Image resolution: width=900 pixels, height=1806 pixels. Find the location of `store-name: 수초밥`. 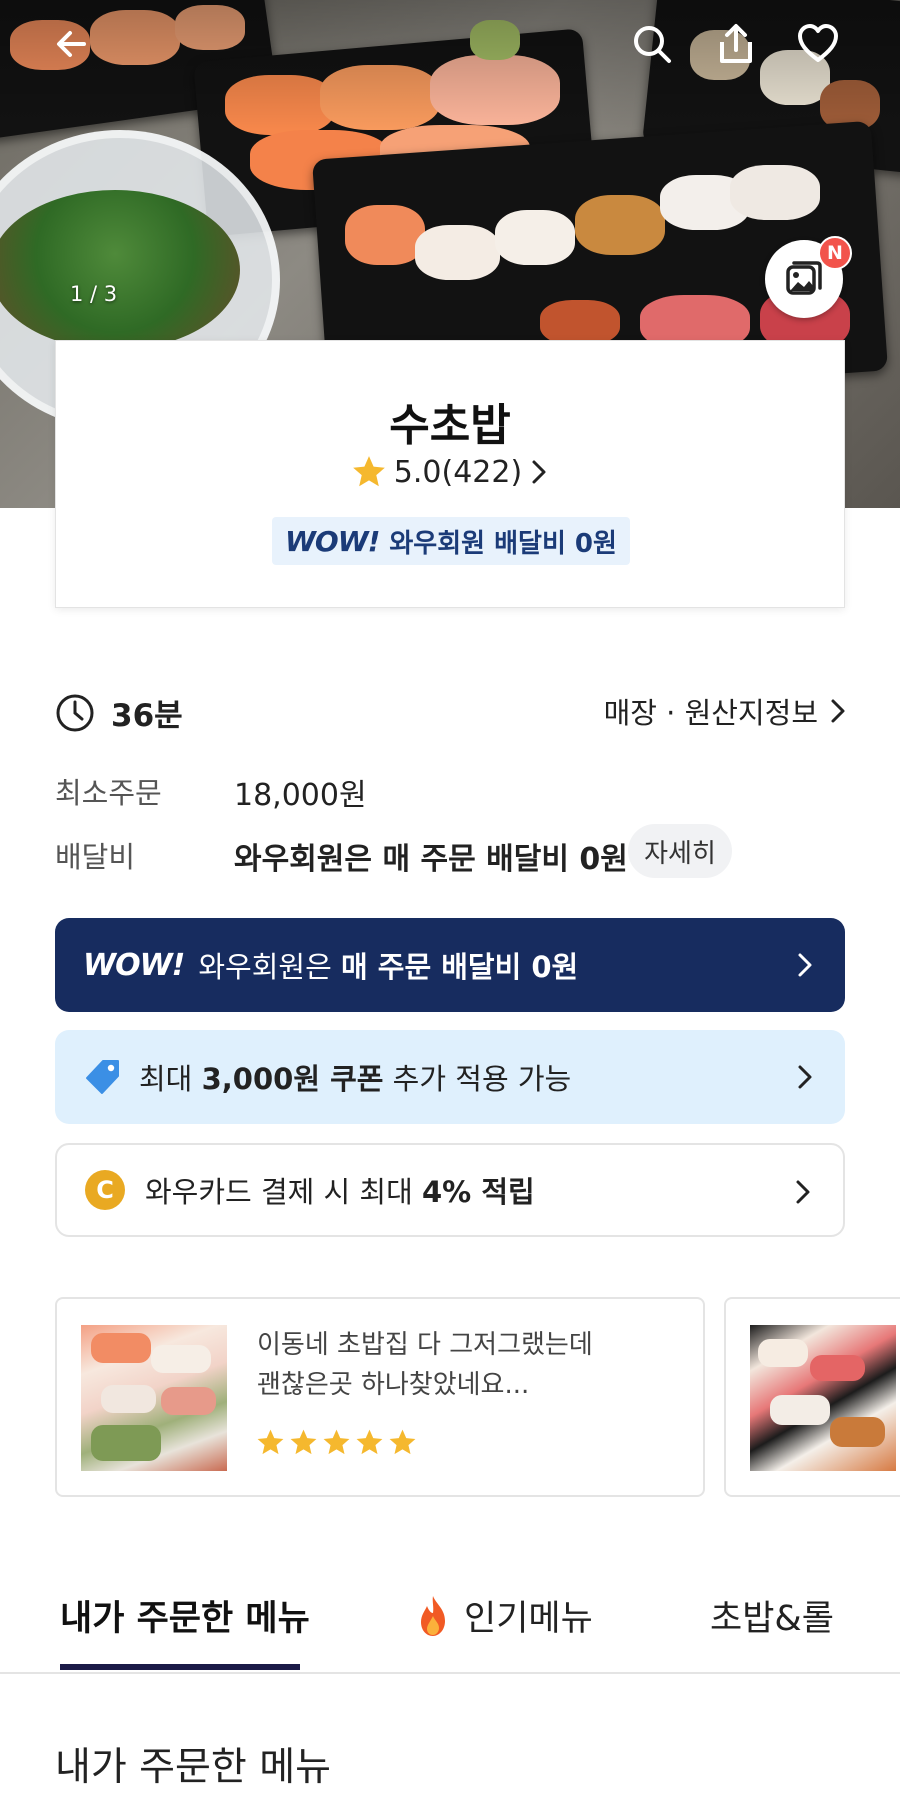

store-name: 수초밥 is located at coordinates (450, 425).